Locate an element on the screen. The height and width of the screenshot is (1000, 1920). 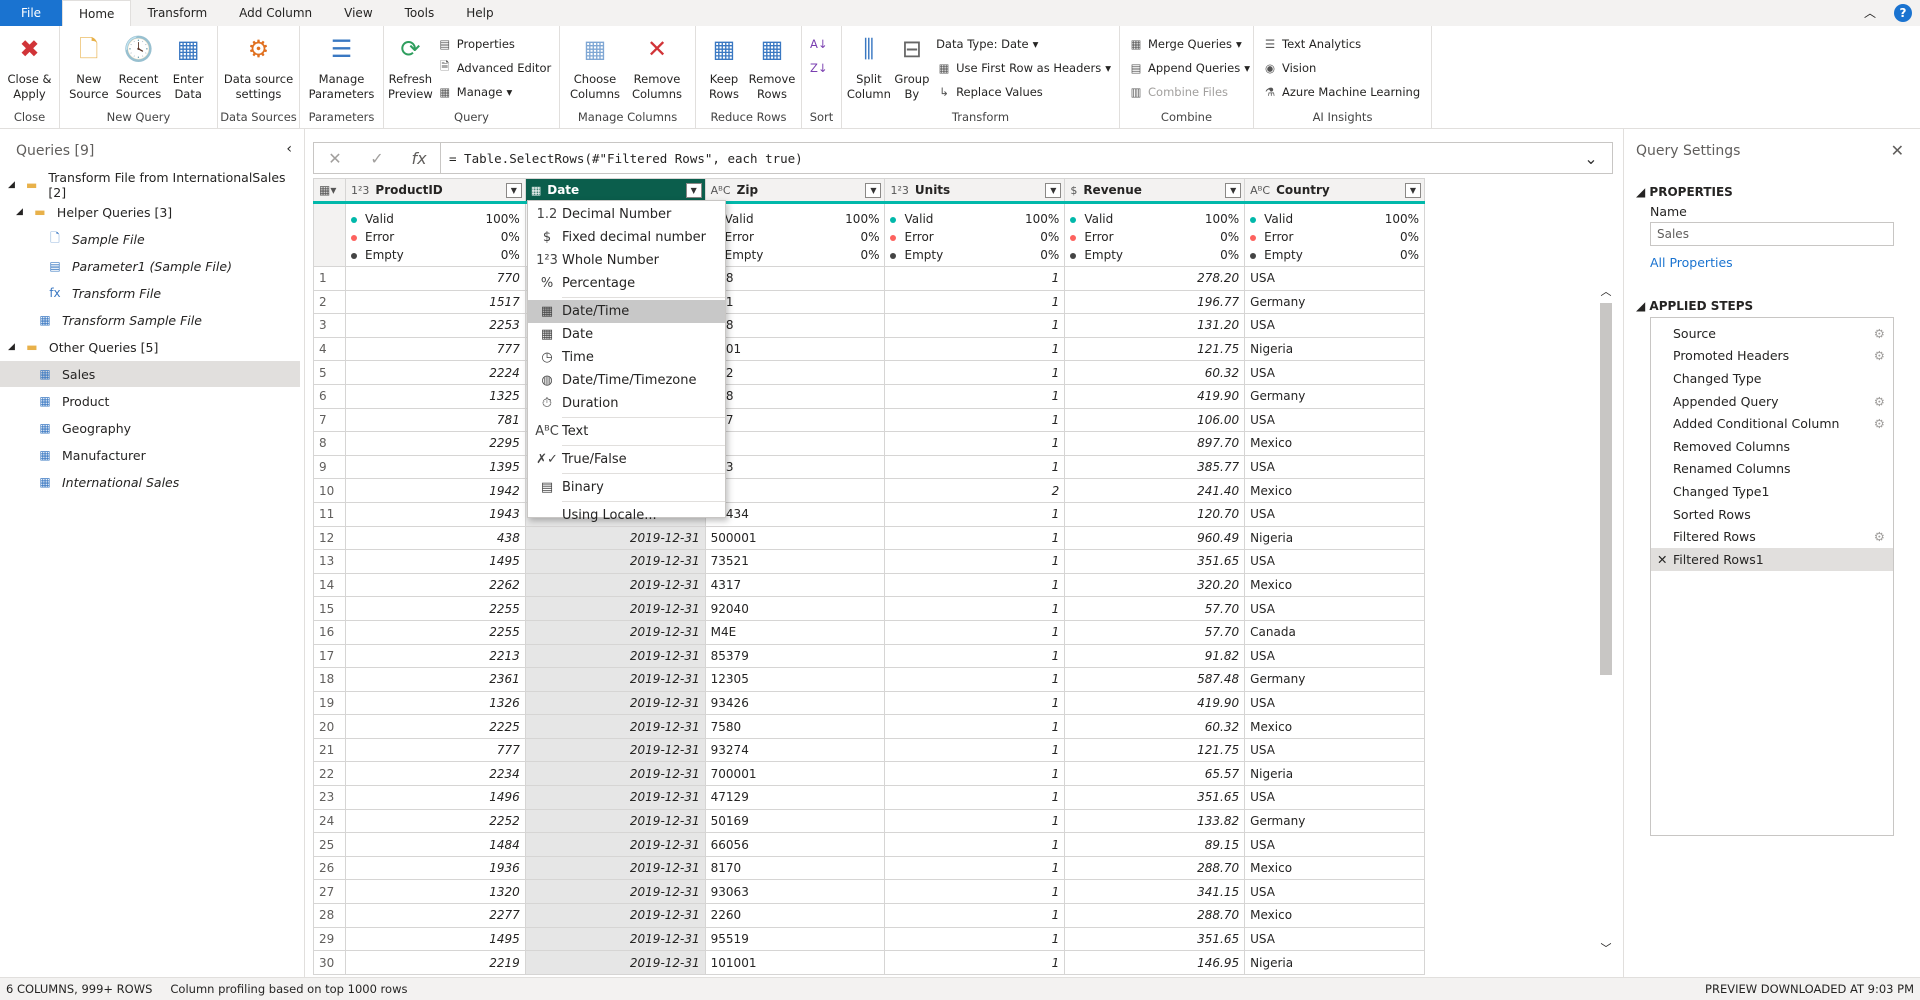
first-row-headers-button: ▦ Use First Row as Headers ▾ is located at coordinates (1023, 68).